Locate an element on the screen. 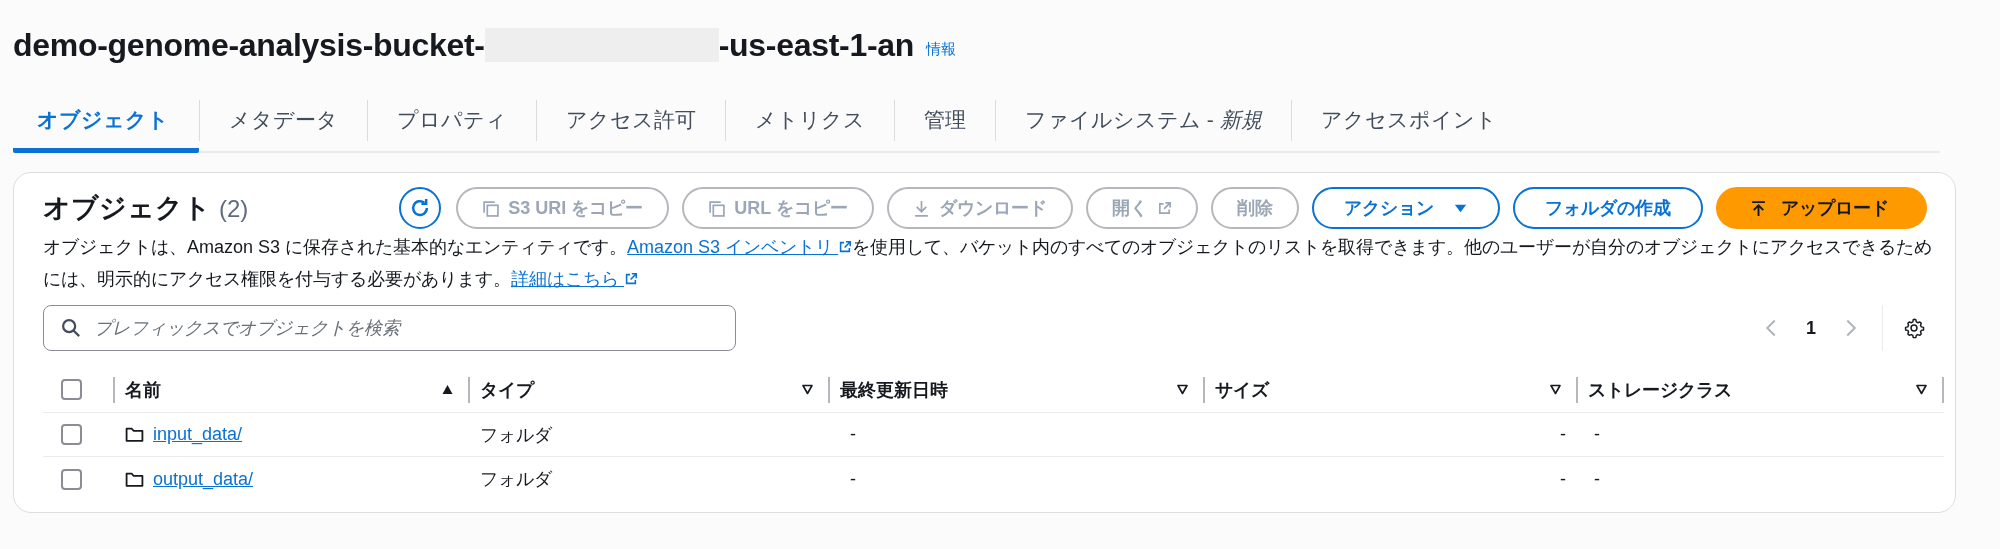  tab: オブジェクト is located at coordinates (106, 119).